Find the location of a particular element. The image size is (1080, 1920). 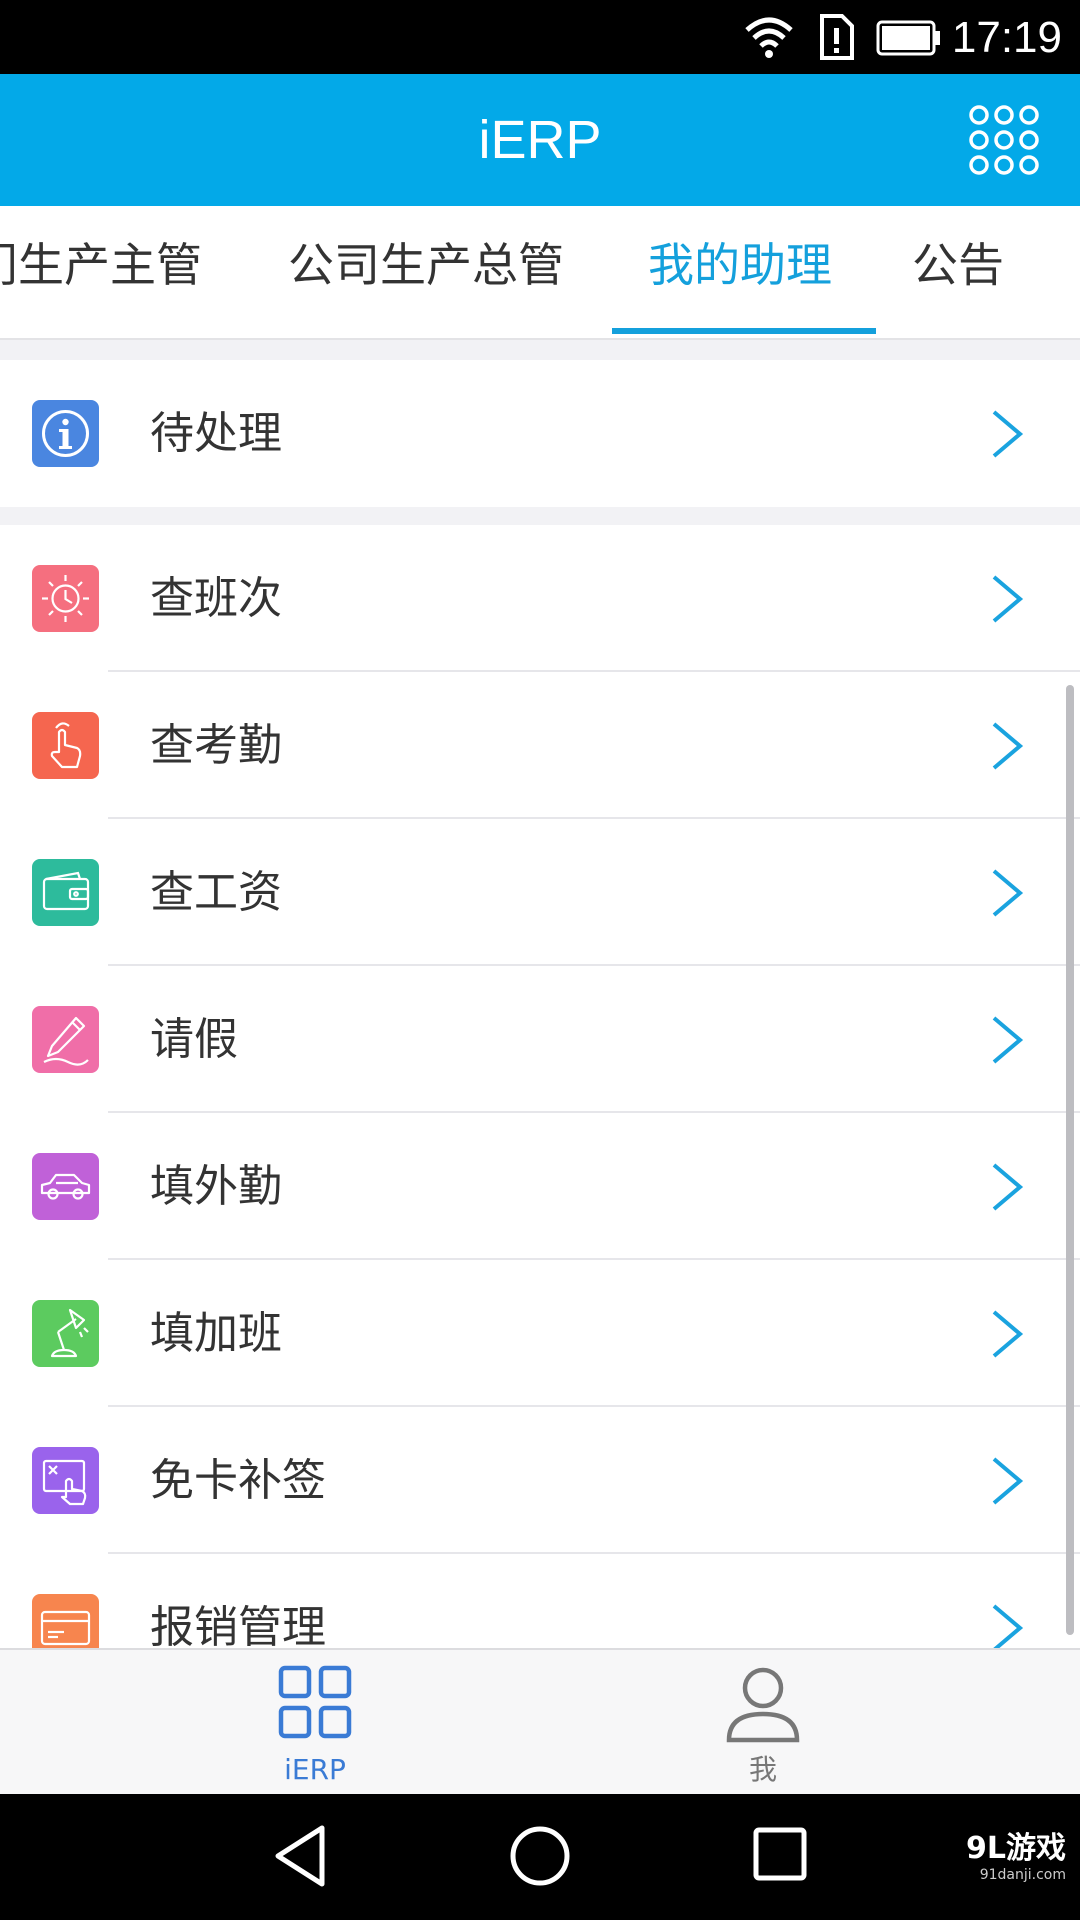

list-item-card-free-sign: 免卡补签 is located at coordinates (540, 1480).